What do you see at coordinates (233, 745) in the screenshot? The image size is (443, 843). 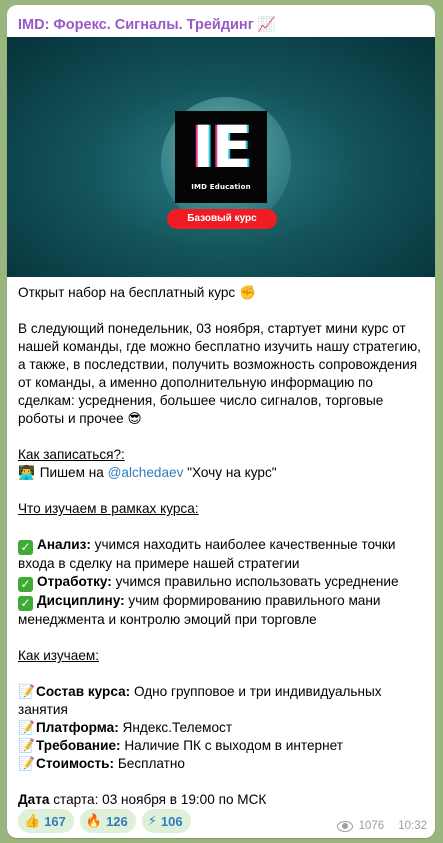 I see `how-item-text: Наличие ПК с выходом в интернет` at bounding box center [233, 745].